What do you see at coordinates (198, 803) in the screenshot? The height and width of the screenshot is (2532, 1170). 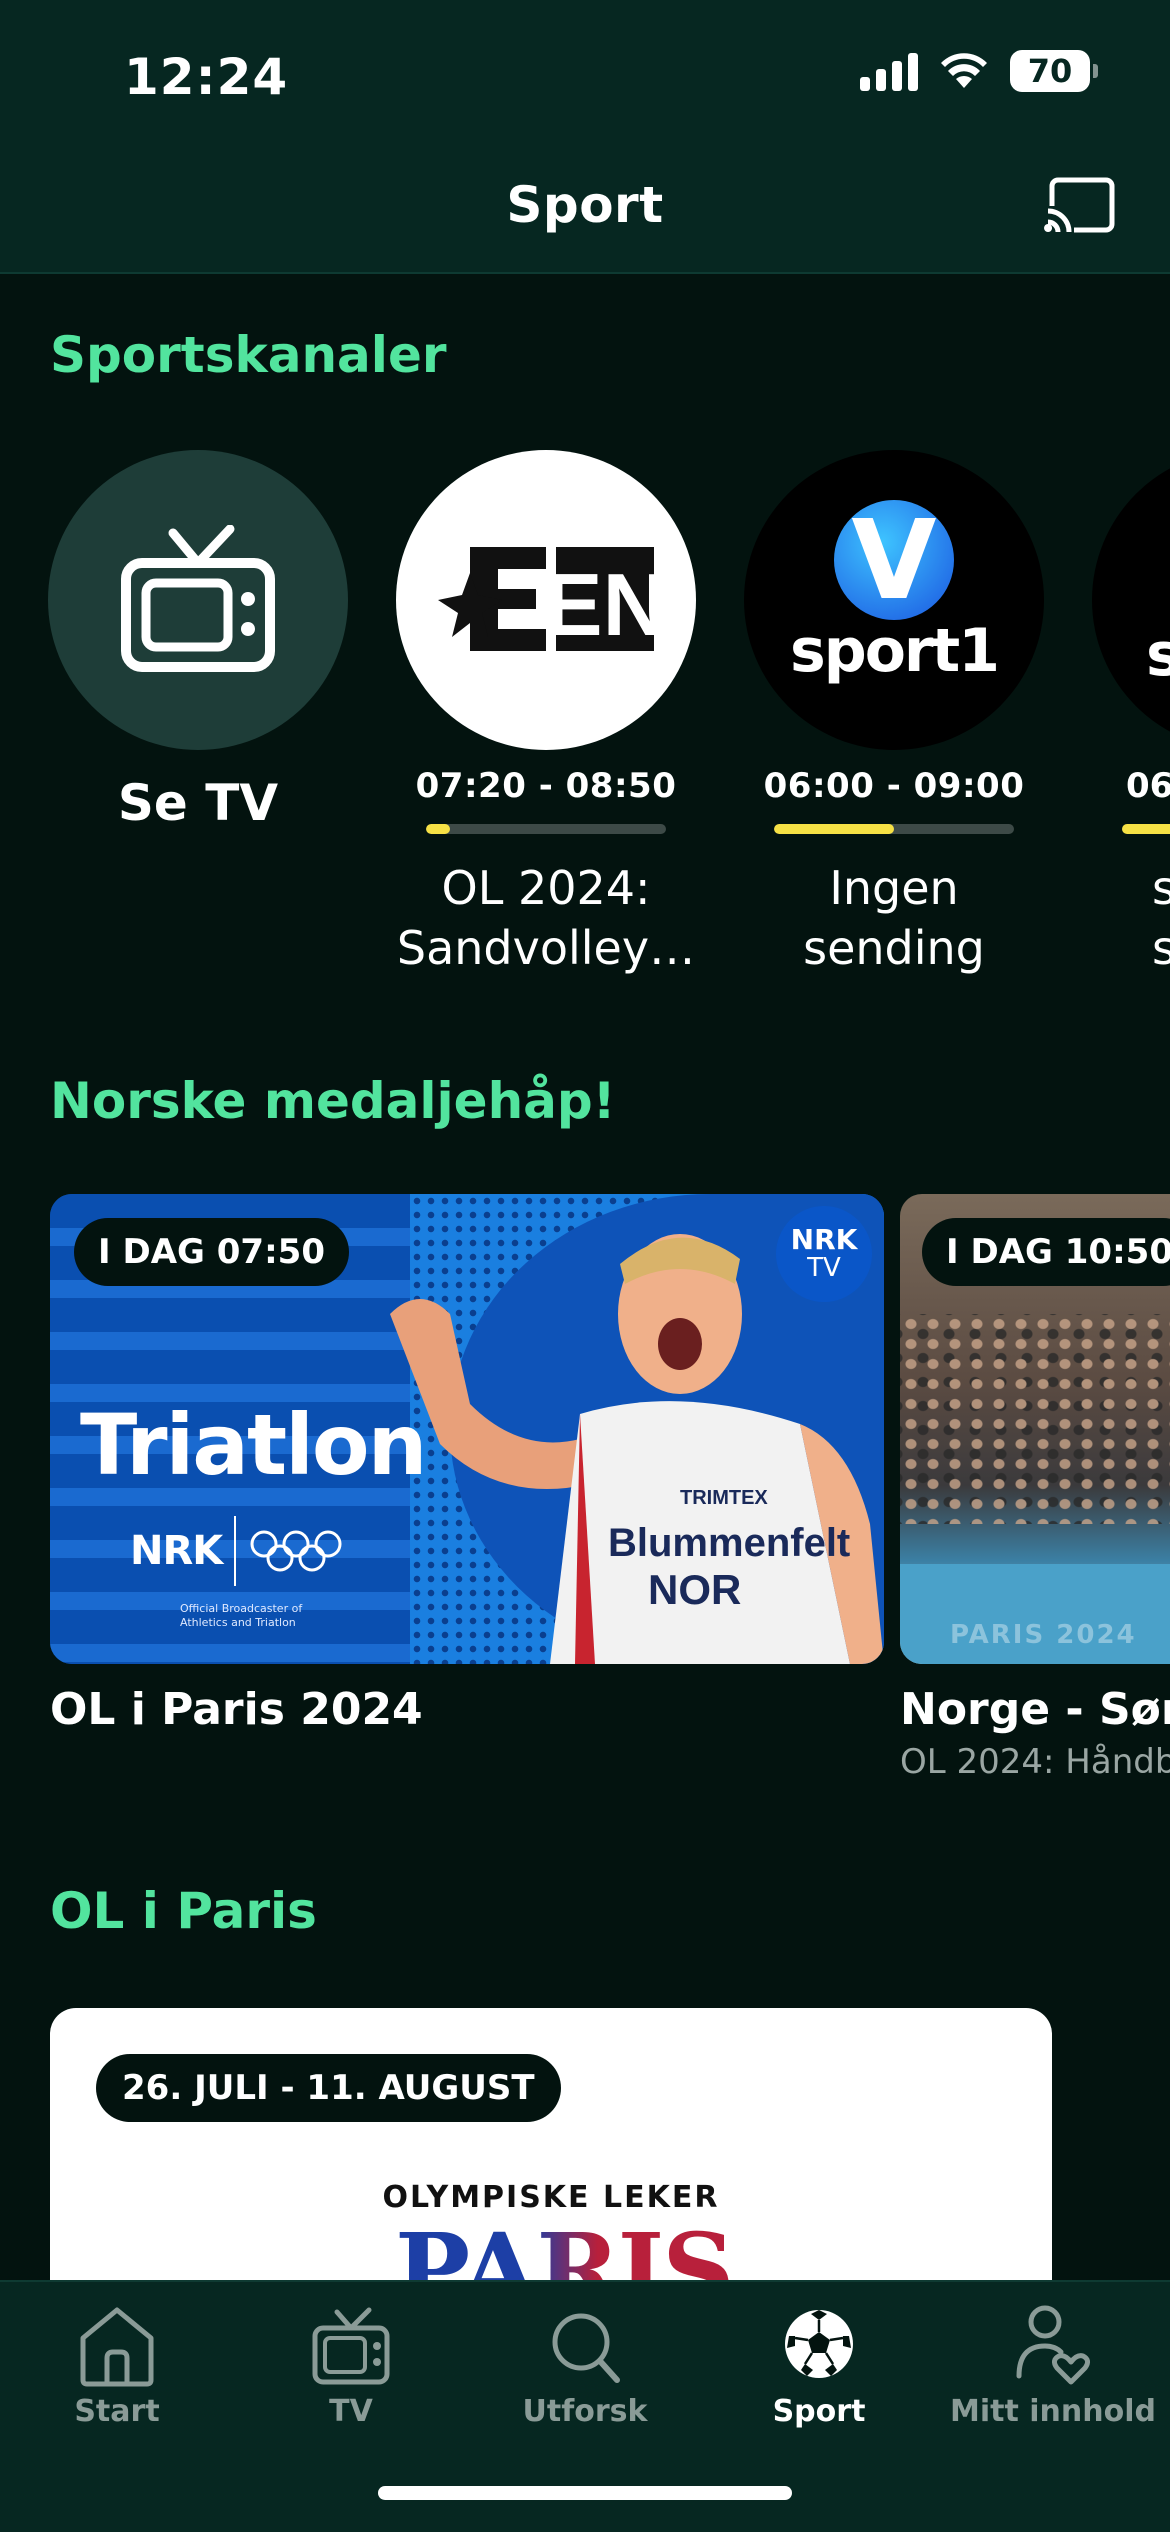 I see `channel-name: Se TV` at bounding box center [198, 803].